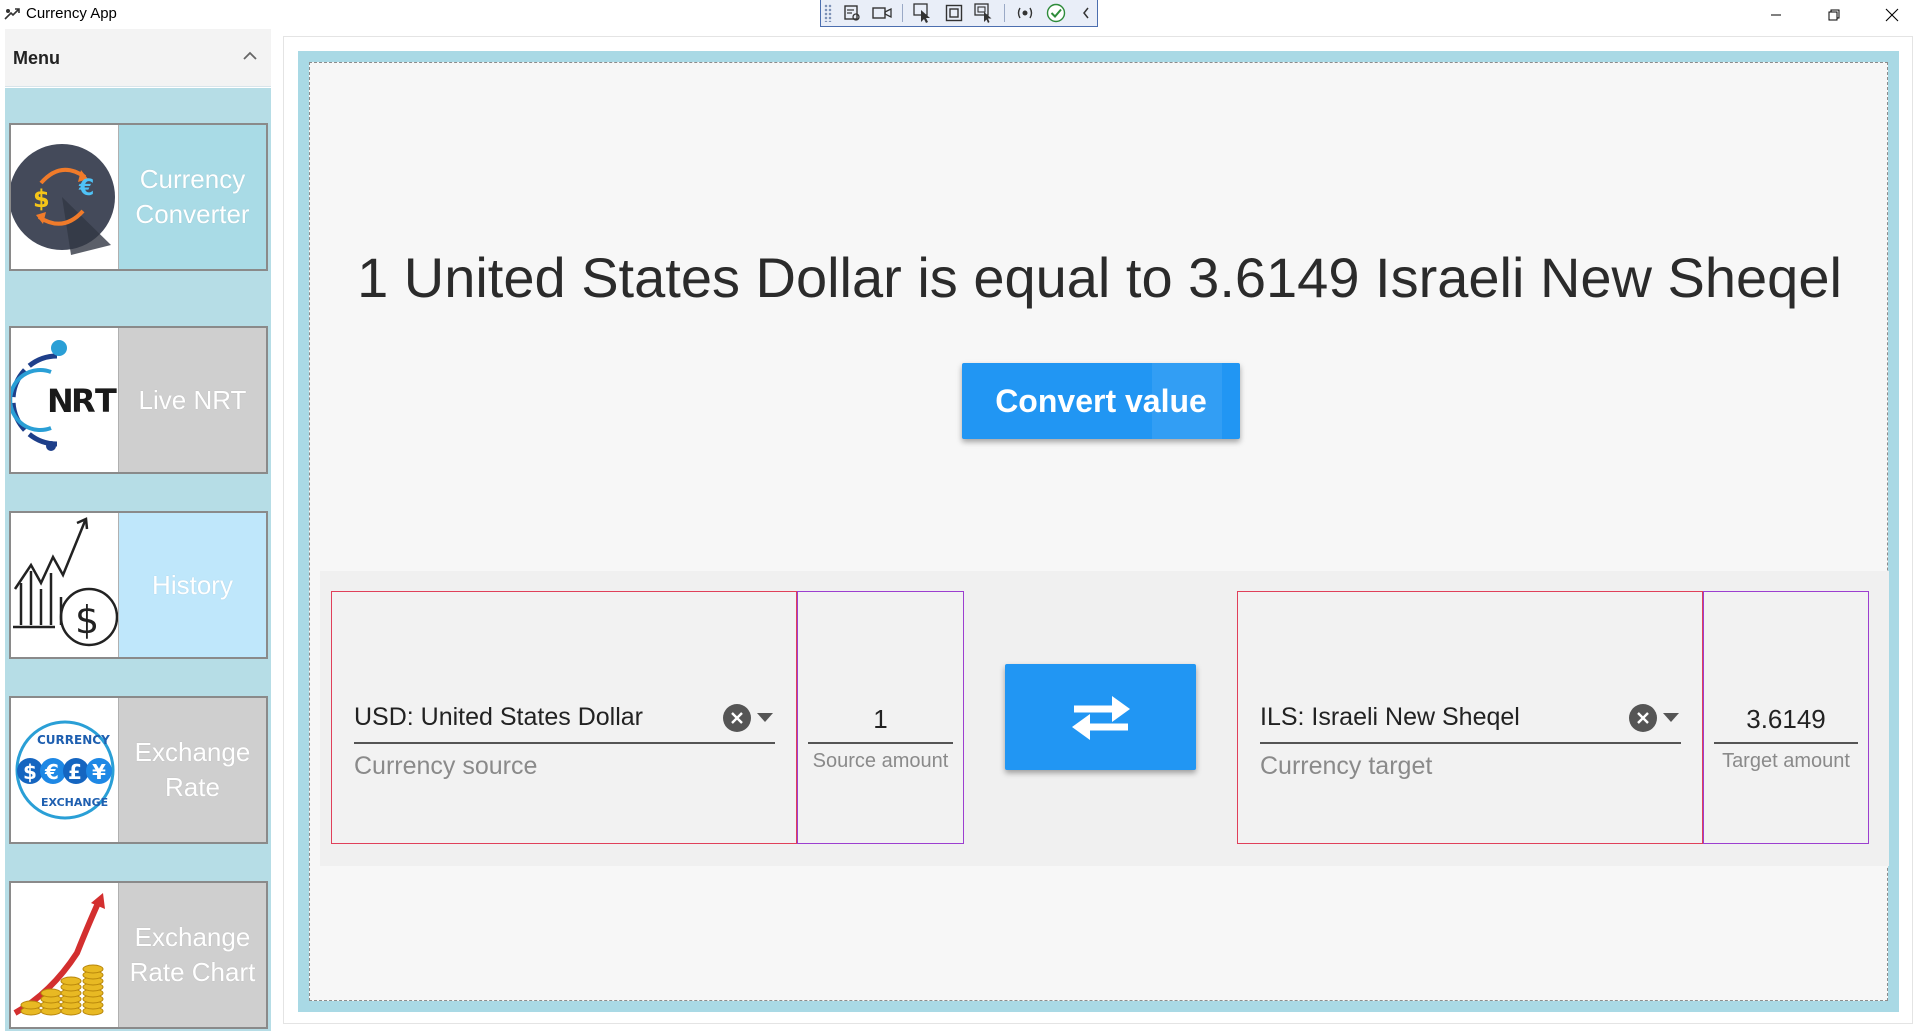 The width and height of the screenshot is (1920, 1031). Describe the element at coordinates (737, 718) in the screenshot. I see `clear-source-icon` at that location.